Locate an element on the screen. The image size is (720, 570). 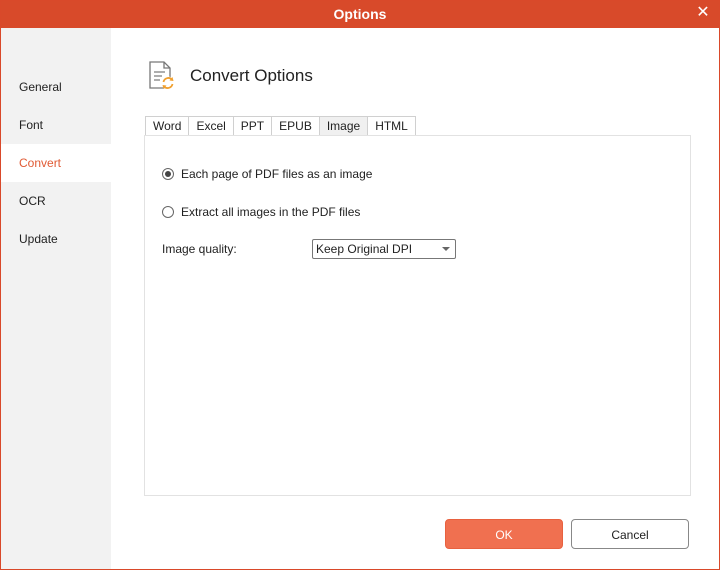
sidebar-item-general: General is located at coordinates (56, 87).